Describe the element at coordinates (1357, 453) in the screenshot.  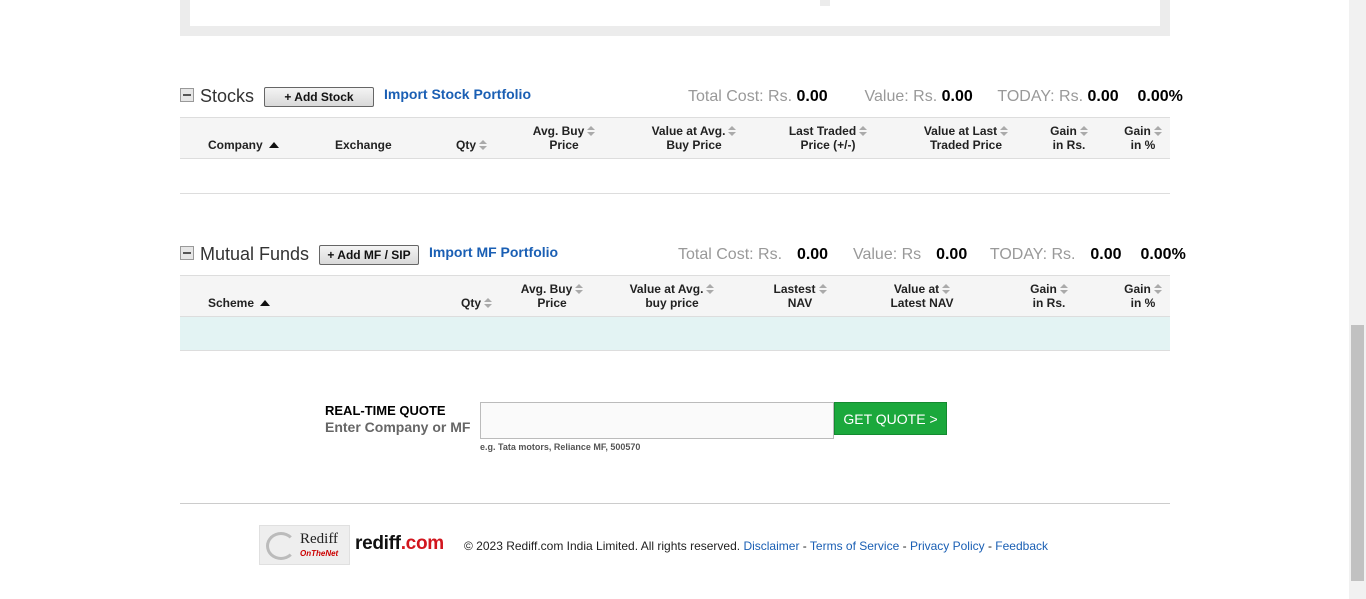
I see `scrollbar-thumb` at that location.